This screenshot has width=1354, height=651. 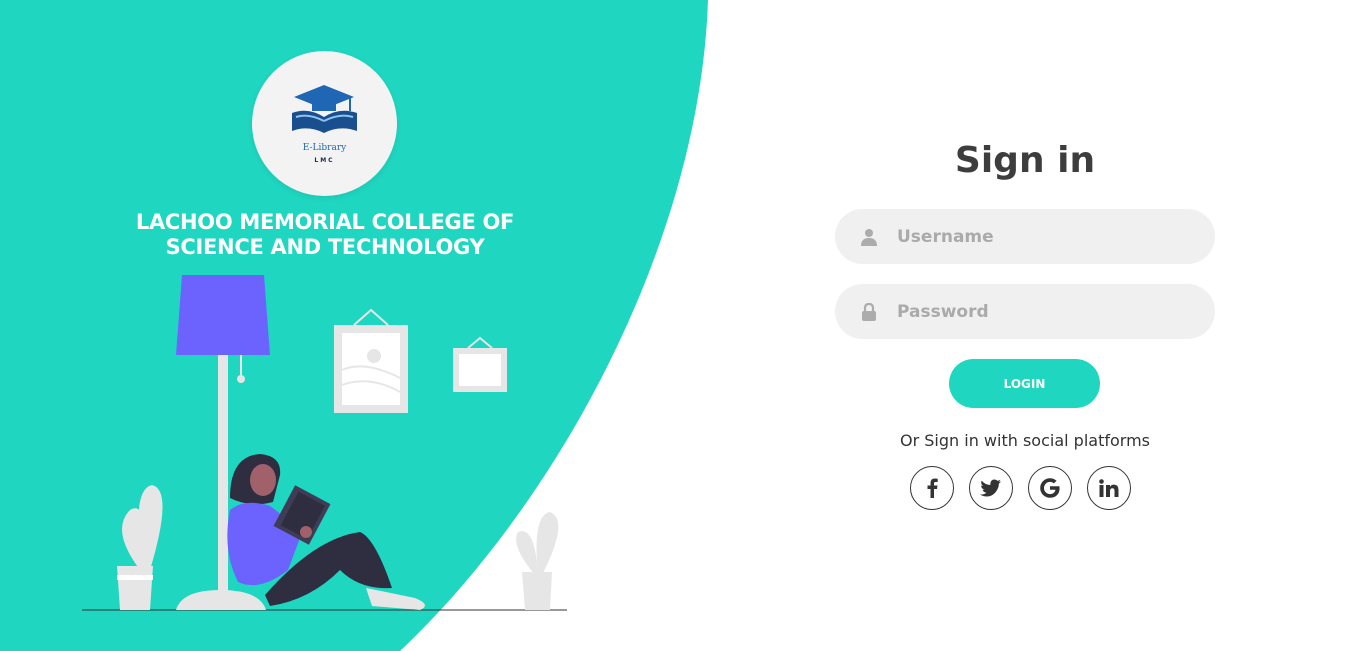 What do you see at coordinates (1020, 488) in the screenshot?
I see `social-buttons` at bounding box center [1020, 488].